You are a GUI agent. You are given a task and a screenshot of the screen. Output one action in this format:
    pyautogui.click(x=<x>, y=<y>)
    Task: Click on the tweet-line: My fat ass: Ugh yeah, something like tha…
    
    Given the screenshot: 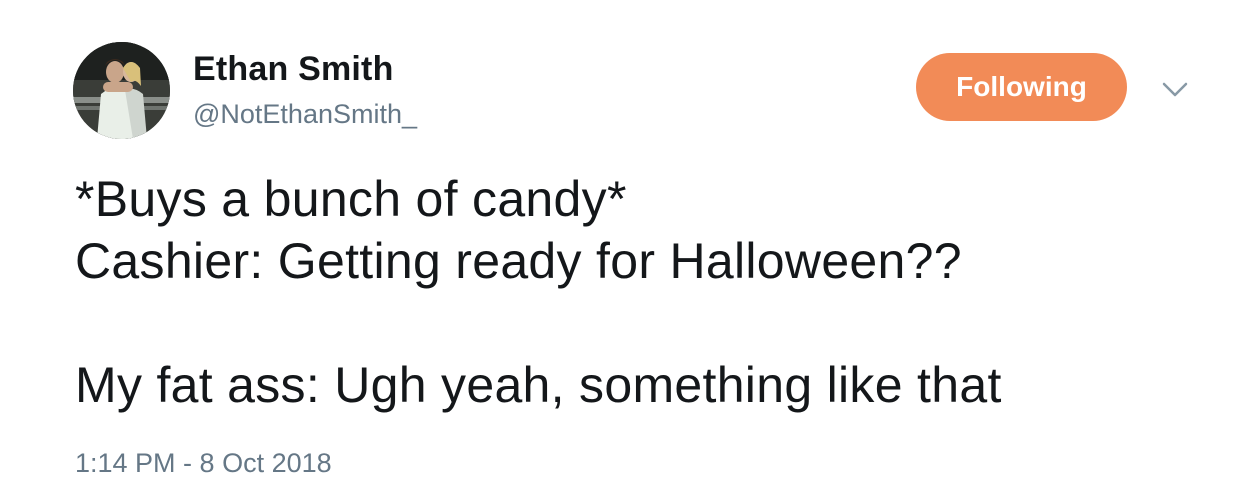 What is the action you would take?
    pyautogui.click(x=538, y=385)
    